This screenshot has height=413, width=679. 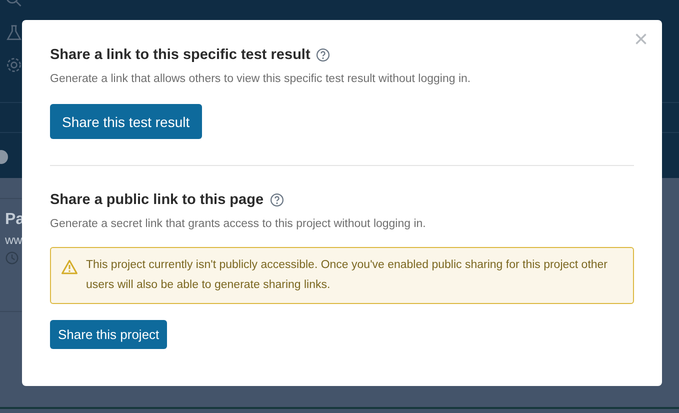 I want to click on section-title: Share a public link to this page, so click(x=157, y=200).